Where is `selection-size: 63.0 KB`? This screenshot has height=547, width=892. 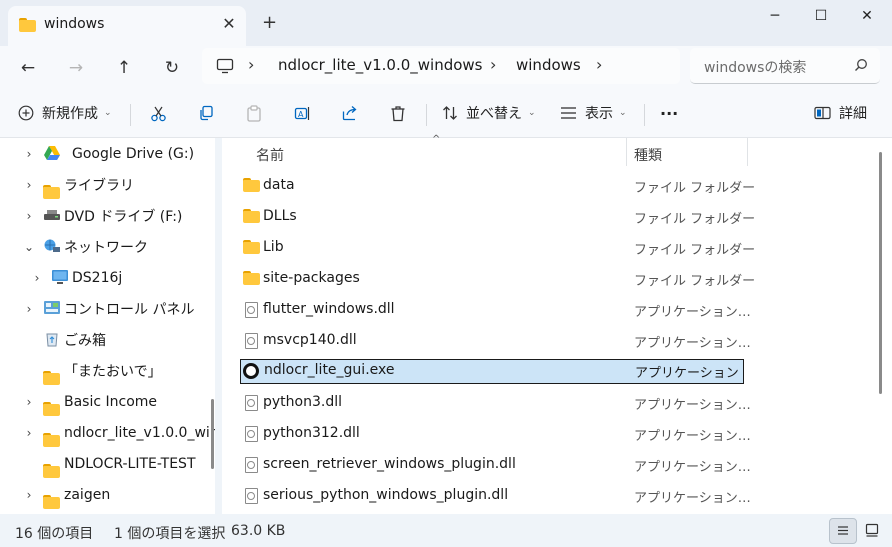 selection-size: 63.0 KB is located at coordinates (258, 531).